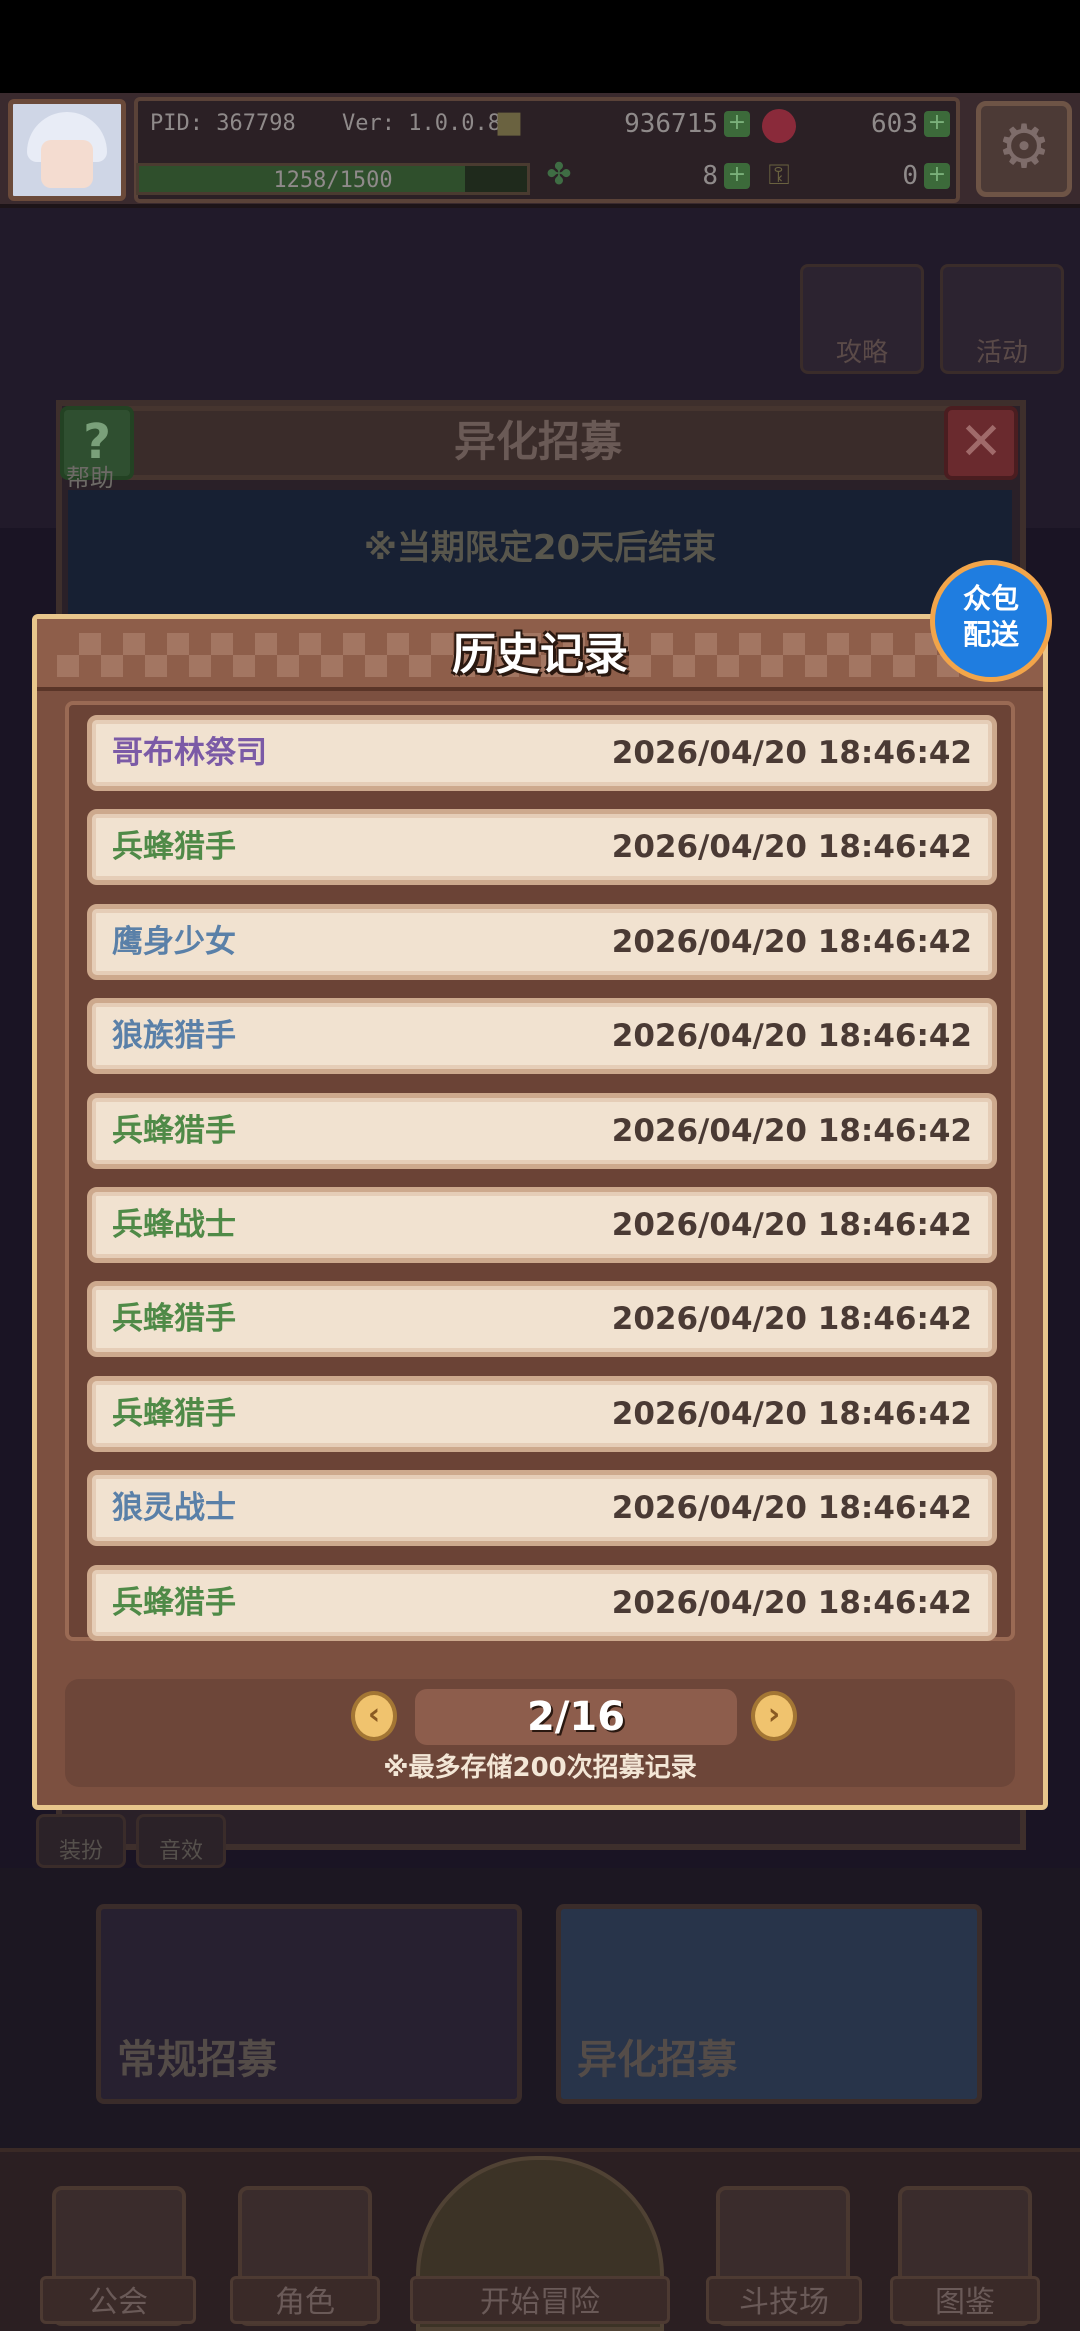 The width and height of the screenshot is (1080, 2331). What do you see at coordinates (542, 941) in the screenshot?
I see `history-row: 鹰身少女 2026/04/20 18:46:42` at bounding box center [542, 941].